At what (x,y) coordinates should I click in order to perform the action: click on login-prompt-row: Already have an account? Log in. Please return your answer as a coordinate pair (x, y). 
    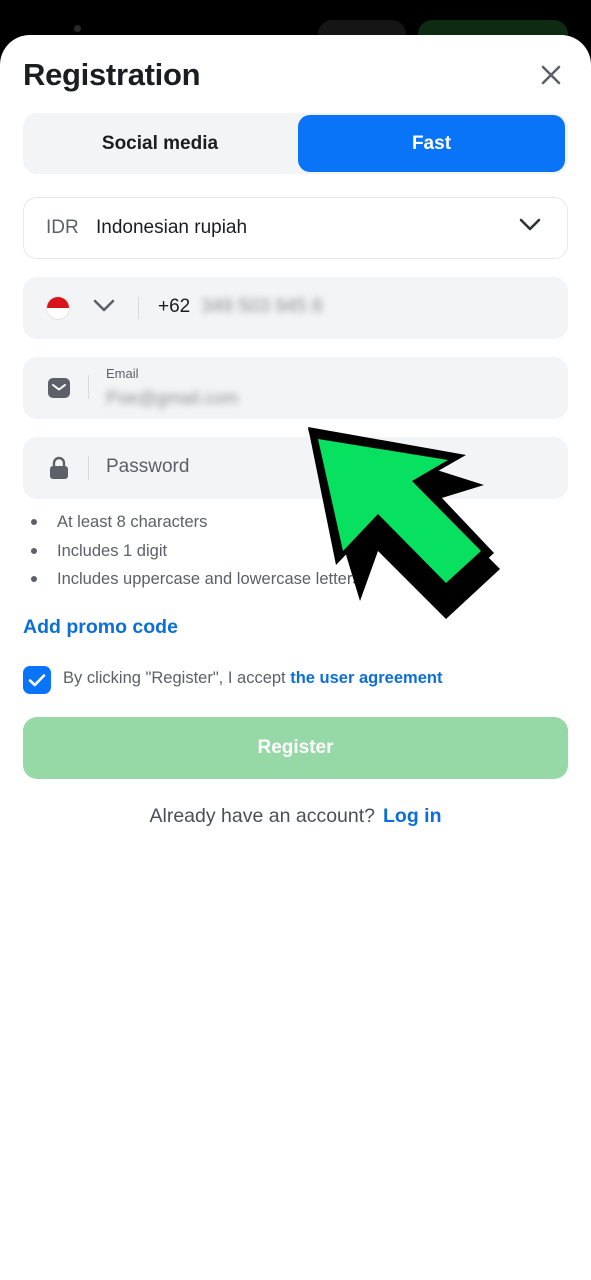
    Looking at the image, I should click on (295, 816).